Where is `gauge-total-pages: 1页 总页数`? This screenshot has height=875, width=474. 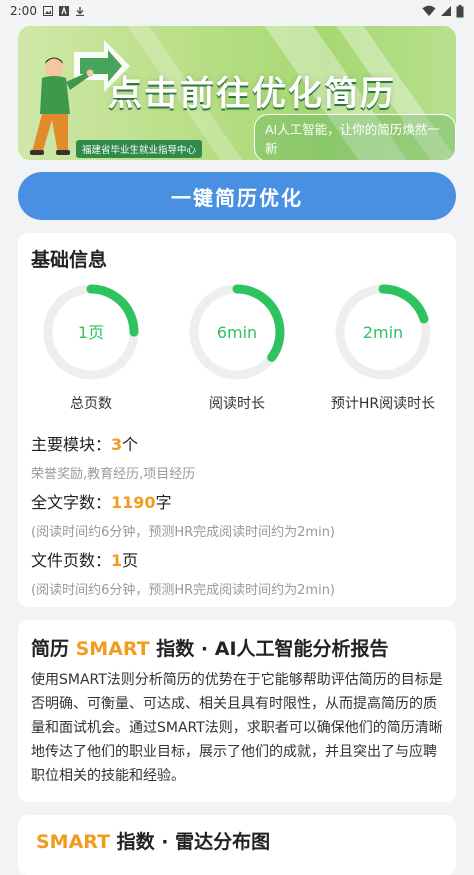
gauge-total-pages: 1页 总页数 is located at coordinates (91, 348).